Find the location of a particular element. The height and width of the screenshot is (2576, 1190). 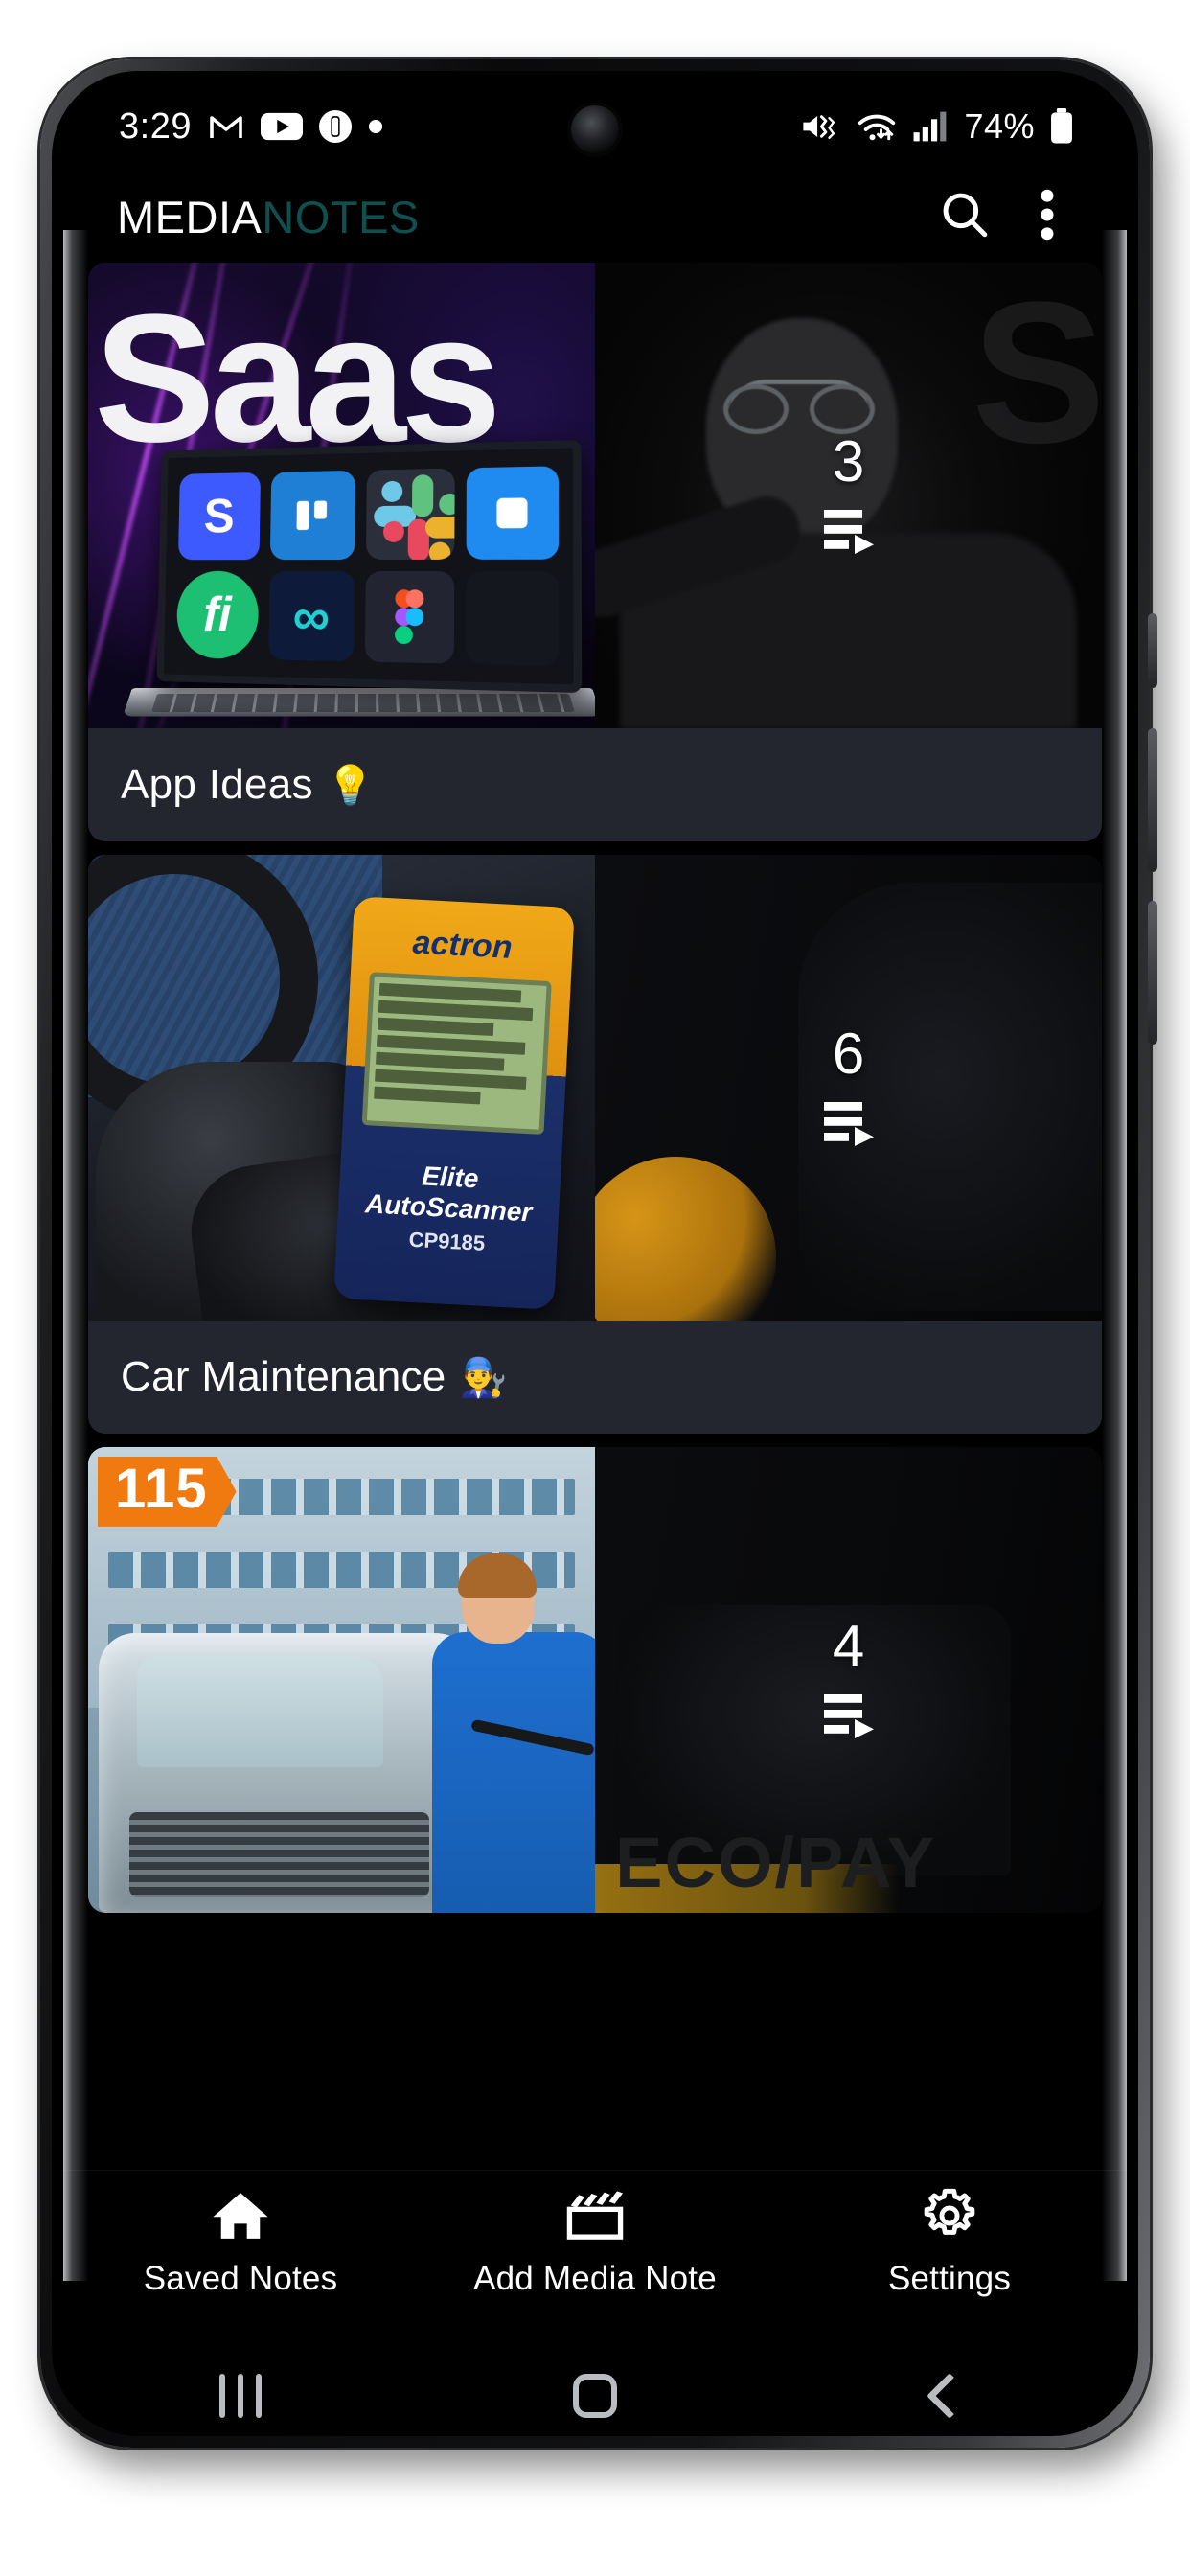

note-item-count: 3 is located at coordinates (849, 461).